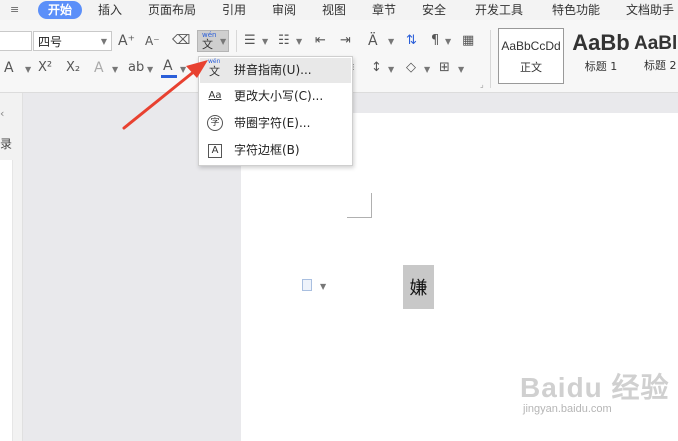 This screenshot has height=441, width=678. Describe the element at coordinates (567, 409) in the screenshot. I see `watermark-url: jingyan.baidu.com` at that location.